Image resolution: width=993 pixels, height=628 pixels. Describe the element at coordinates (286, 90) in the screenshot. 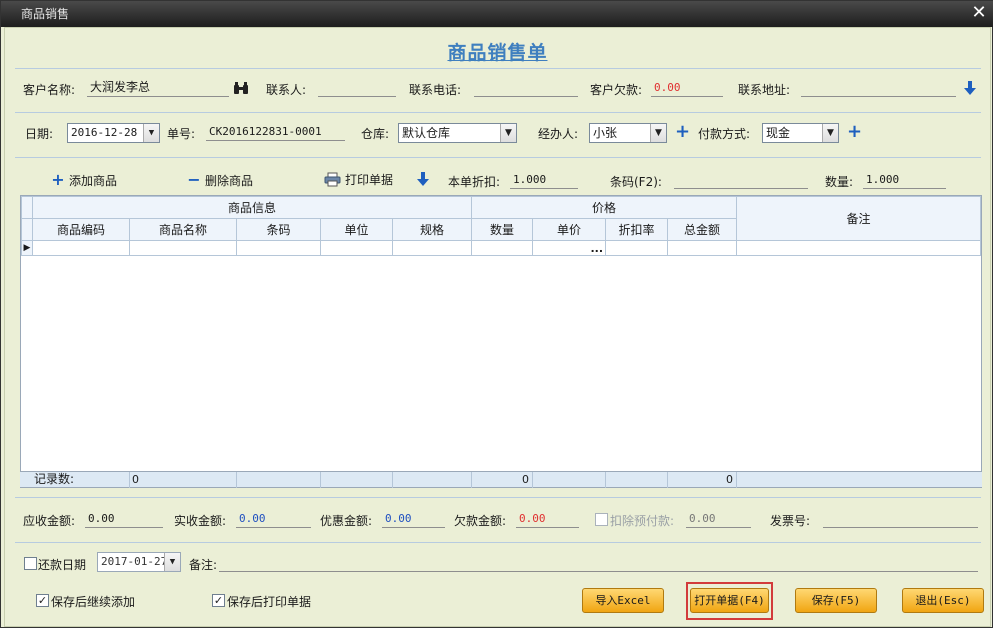

I see `contact-label: 联系人:` at that location.